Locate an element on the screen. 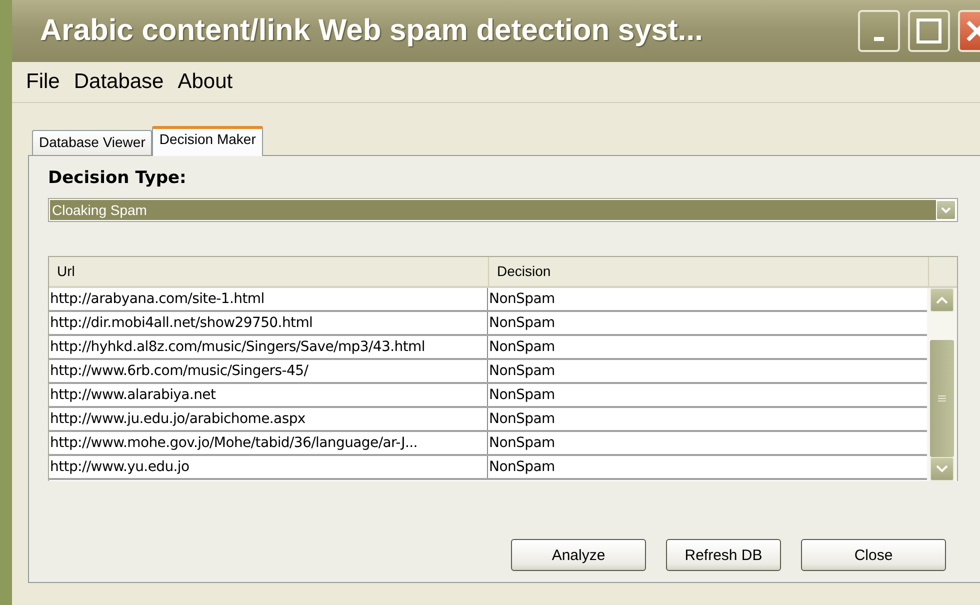 Image resolution: width=980 pixels, height=605 pixels. maximize-icon is located at coordinates (929, 31).